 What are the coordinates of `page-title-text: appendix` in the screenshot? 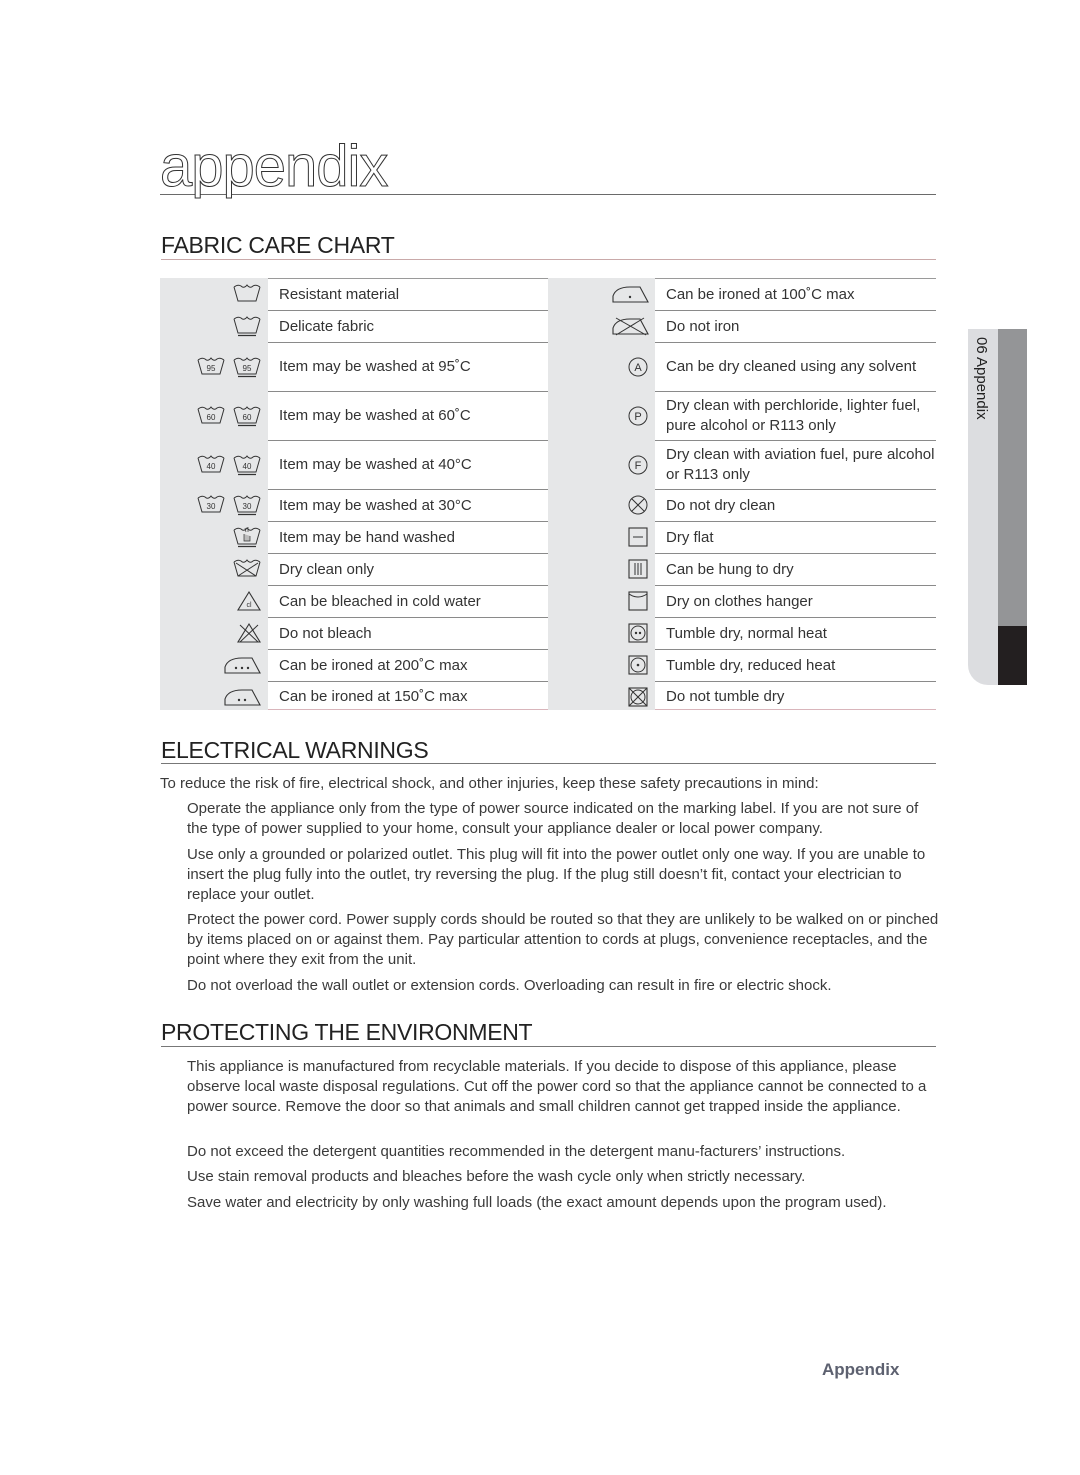 It's located at (273, 167).